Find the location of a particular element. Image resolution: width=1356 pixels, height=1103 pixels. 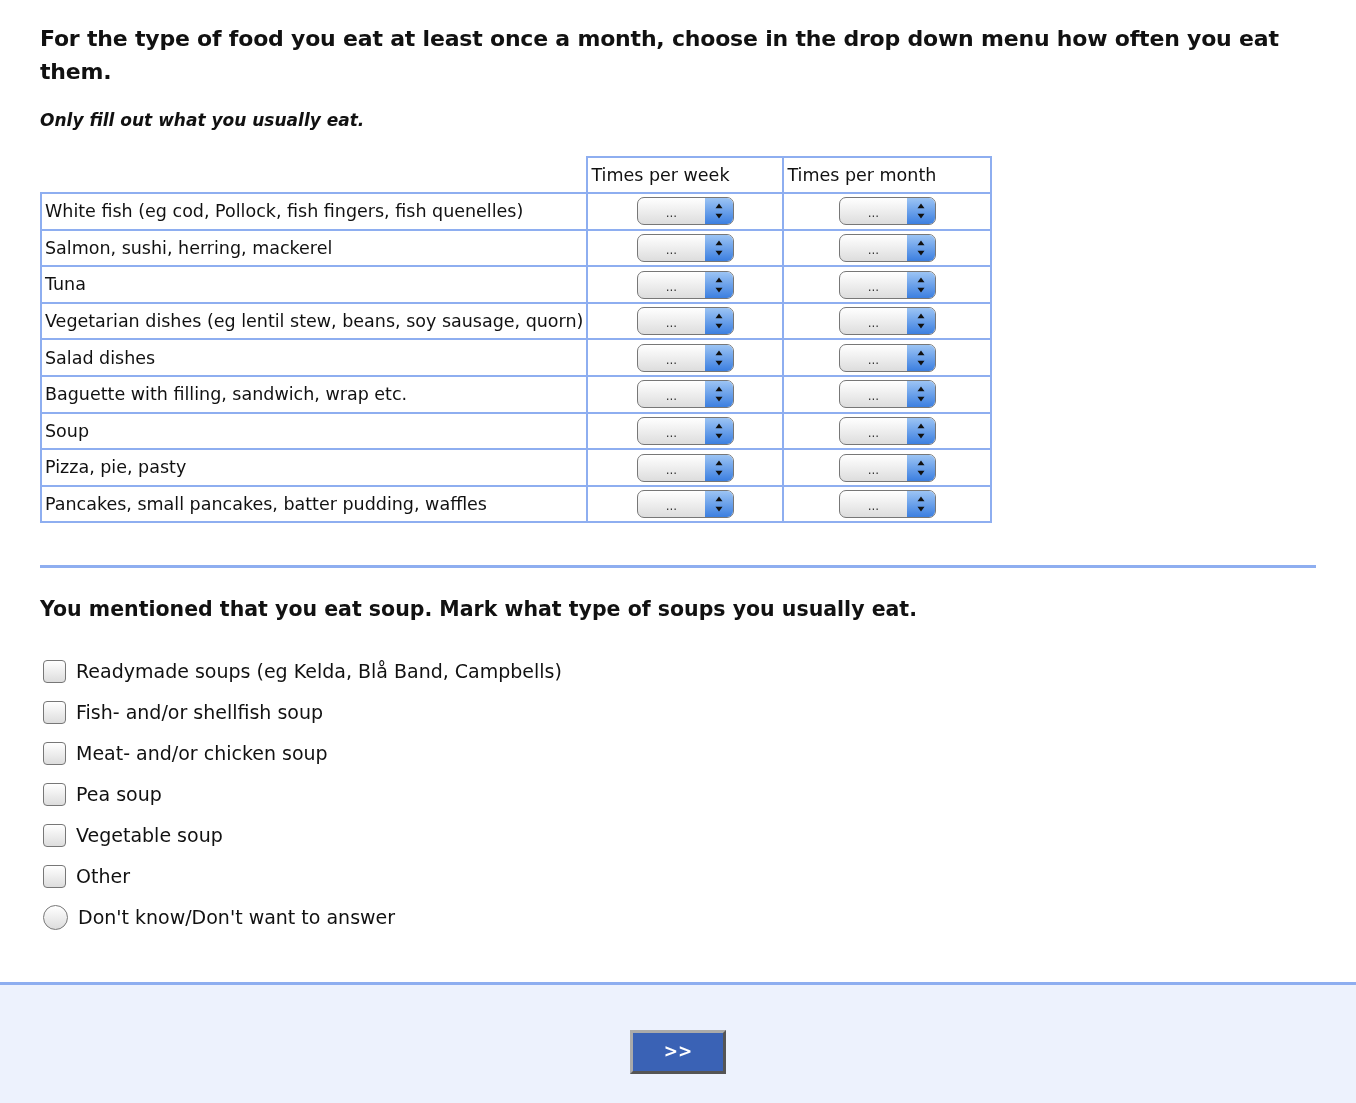

food-label: Pizza, pie, pasty is located at coordinates (314, 467).